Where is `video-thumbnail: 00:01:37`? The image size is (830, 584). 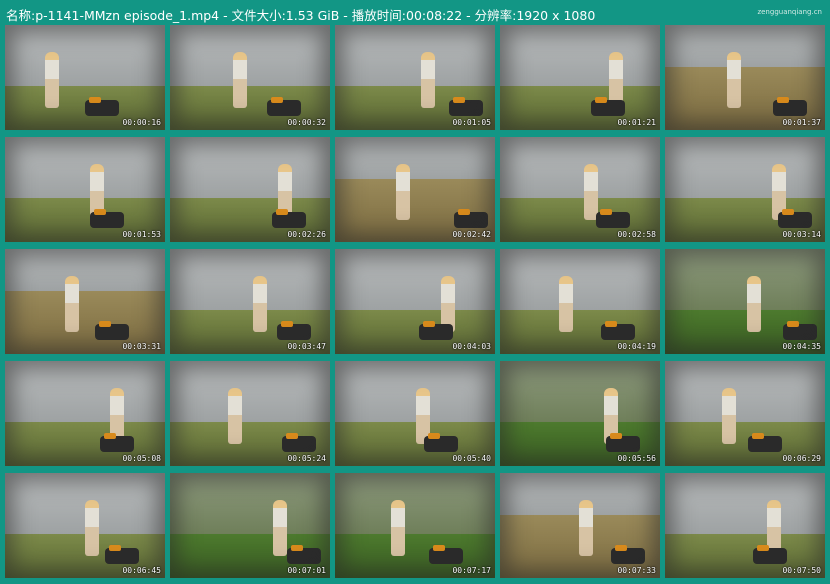 video-thumbnail: 00:01:37 is located at coordinates (745, 77).